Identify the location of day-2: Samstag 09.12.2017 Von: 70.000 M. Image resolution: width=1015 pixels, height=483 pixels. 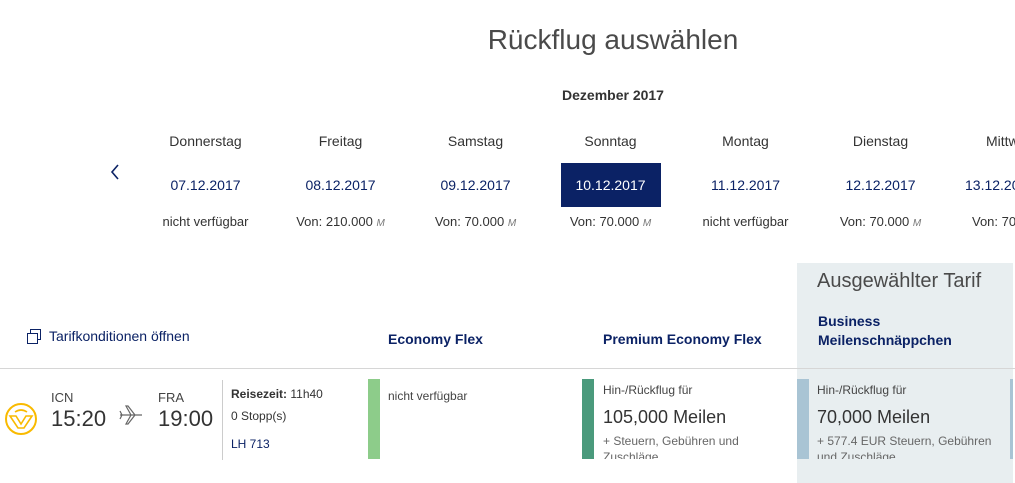
(475, 180).